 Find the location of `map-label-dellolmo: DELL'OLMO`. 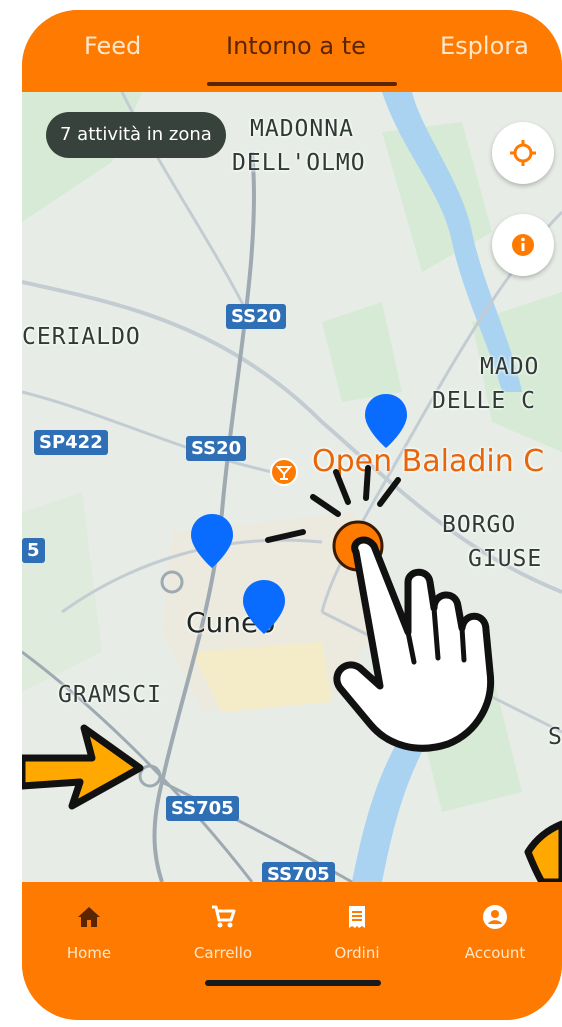

map-label-dellolmo: DELL'OLMO is located at coordinates (299, 163).